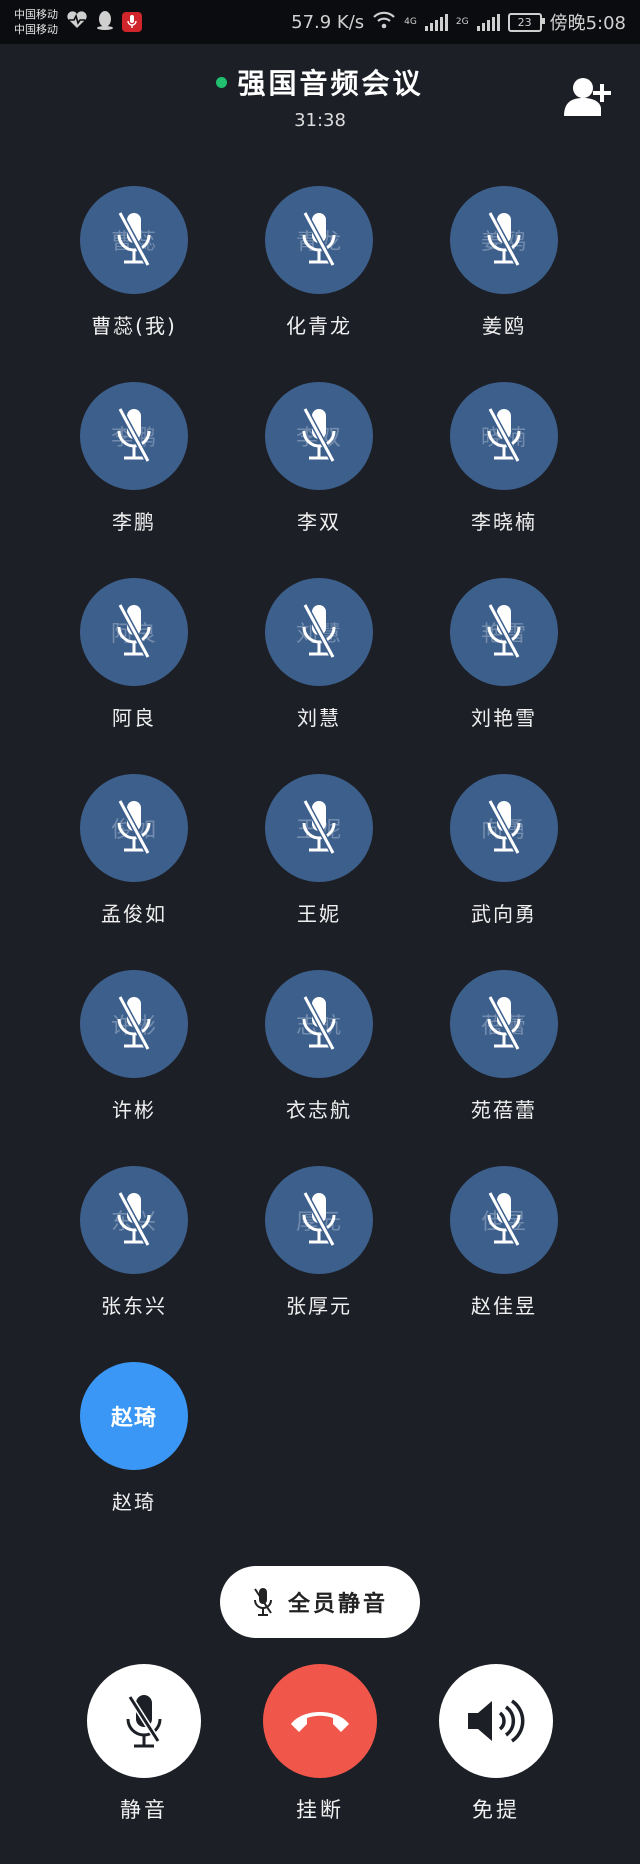  What do you see at coordinates (36, 29) in the screenshot?
I see `carrier-2: 中国移动` at bounding box center [36, 29].